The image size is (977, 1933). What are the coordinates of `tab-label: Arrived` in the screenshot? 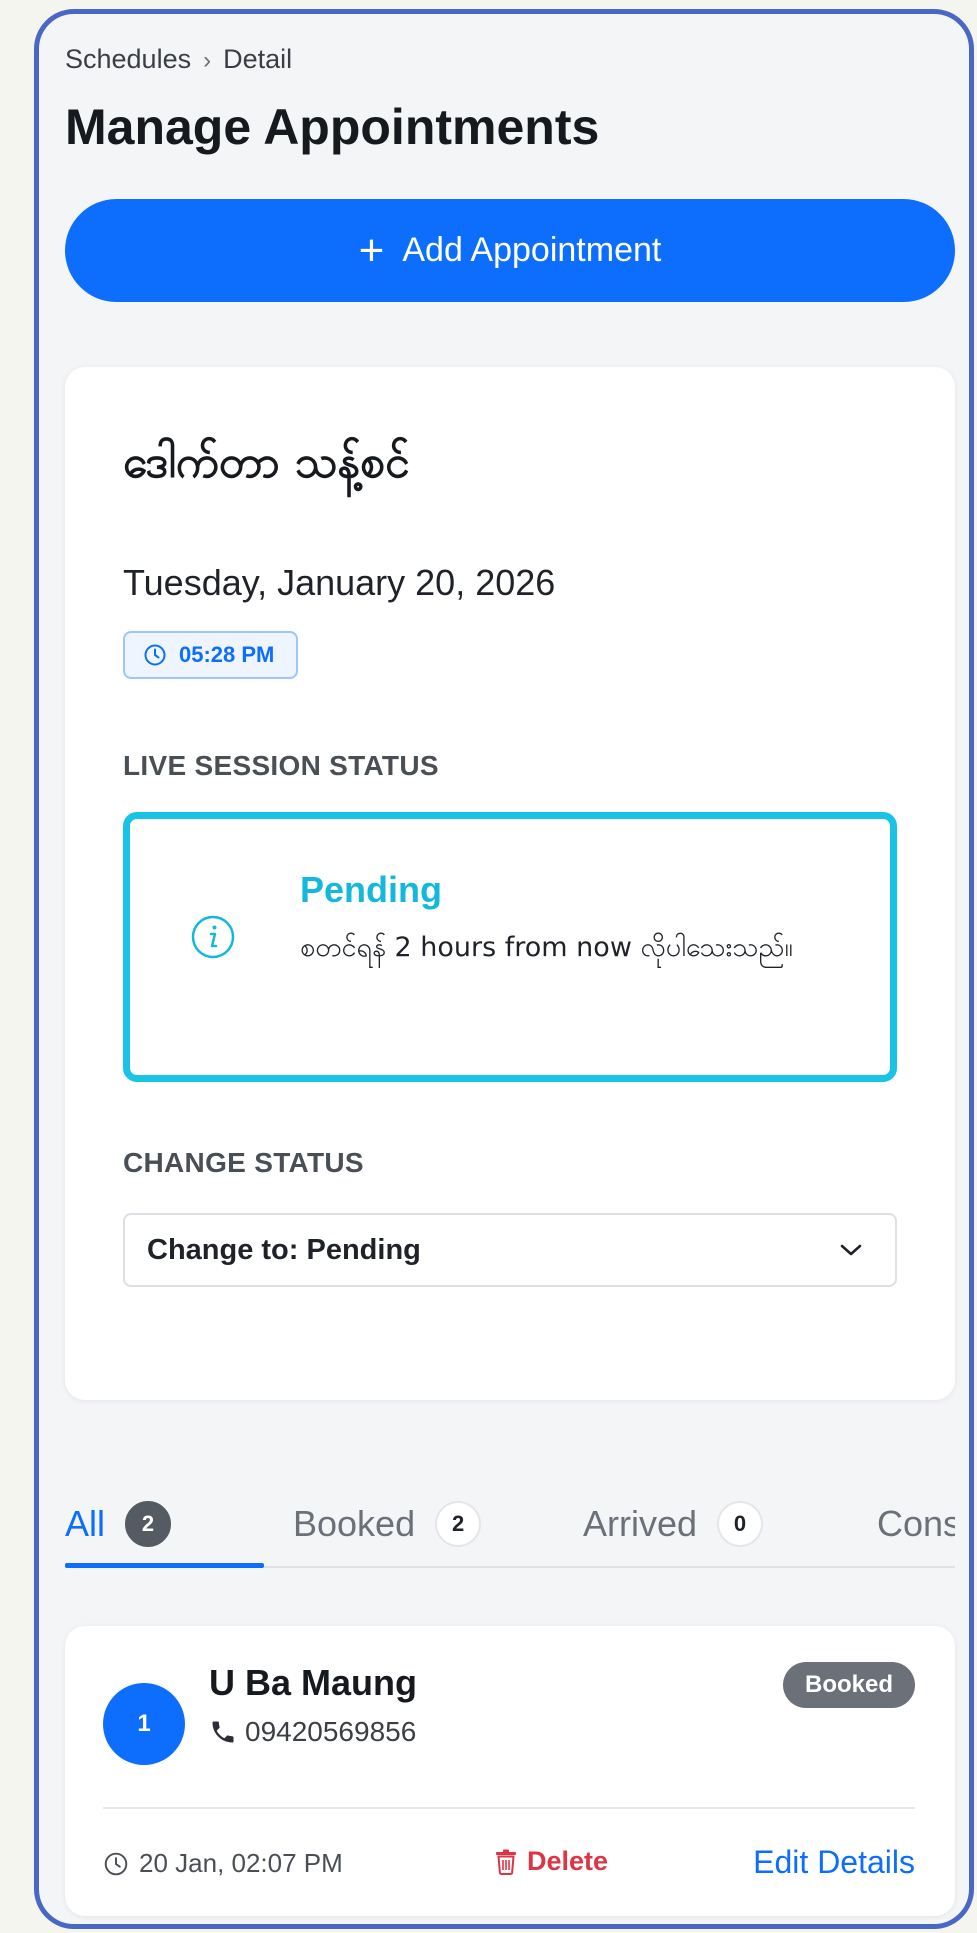 It's located at (640, 1523).